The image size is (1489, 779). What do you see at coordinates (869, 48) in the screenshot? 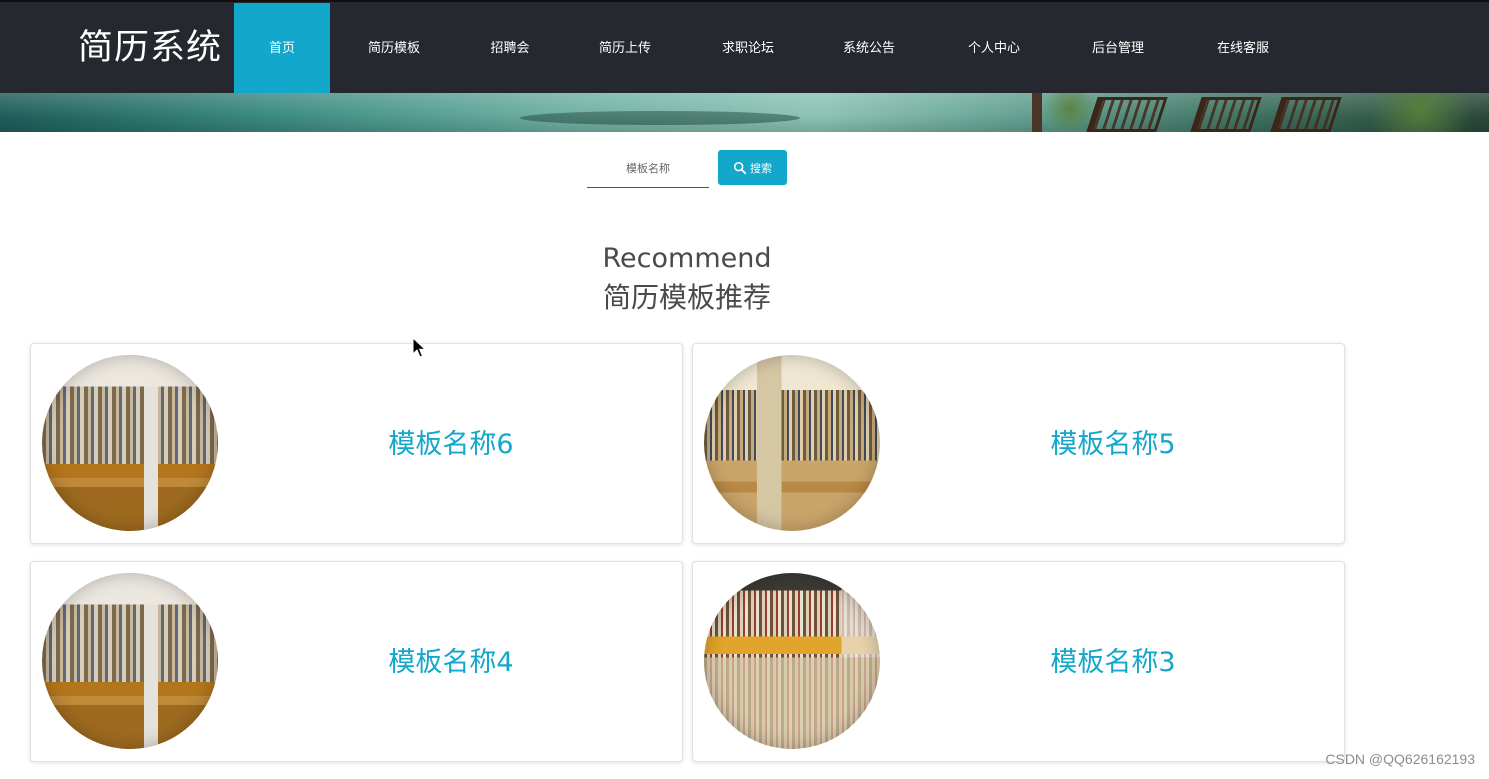
I see `nav-item-announcements: 系统公告` at bounding box center [869, 48].